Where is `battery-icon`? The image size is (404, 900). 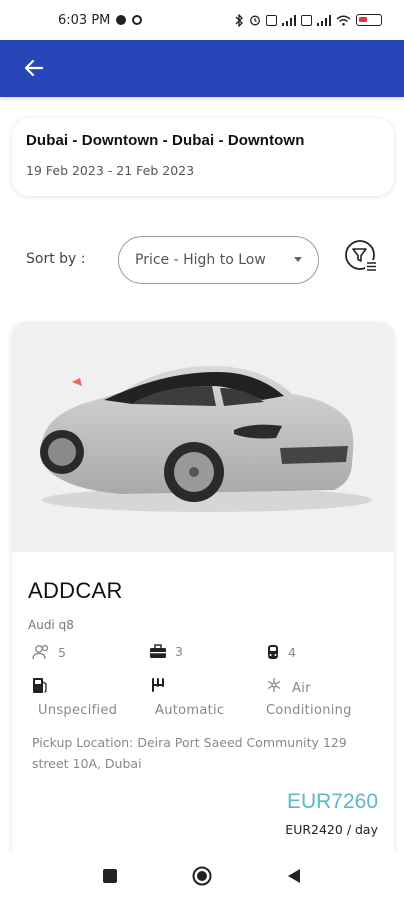
battery-icon is located at coordinates (369, 20).